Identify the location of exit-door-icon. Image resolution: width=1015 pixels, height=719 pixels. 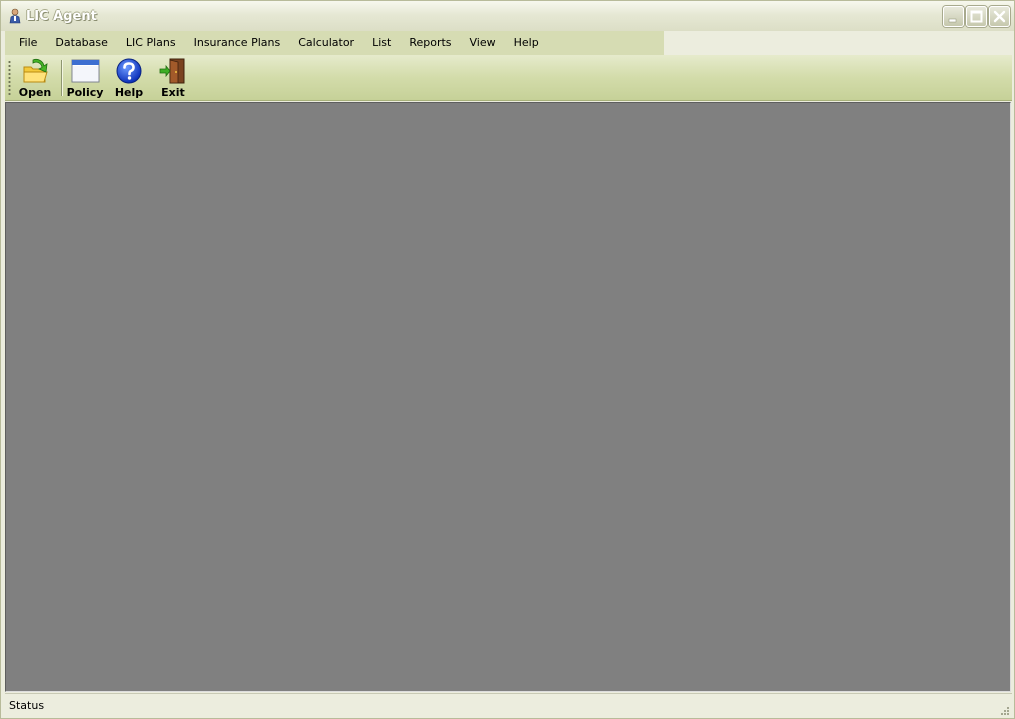
(173, 71).